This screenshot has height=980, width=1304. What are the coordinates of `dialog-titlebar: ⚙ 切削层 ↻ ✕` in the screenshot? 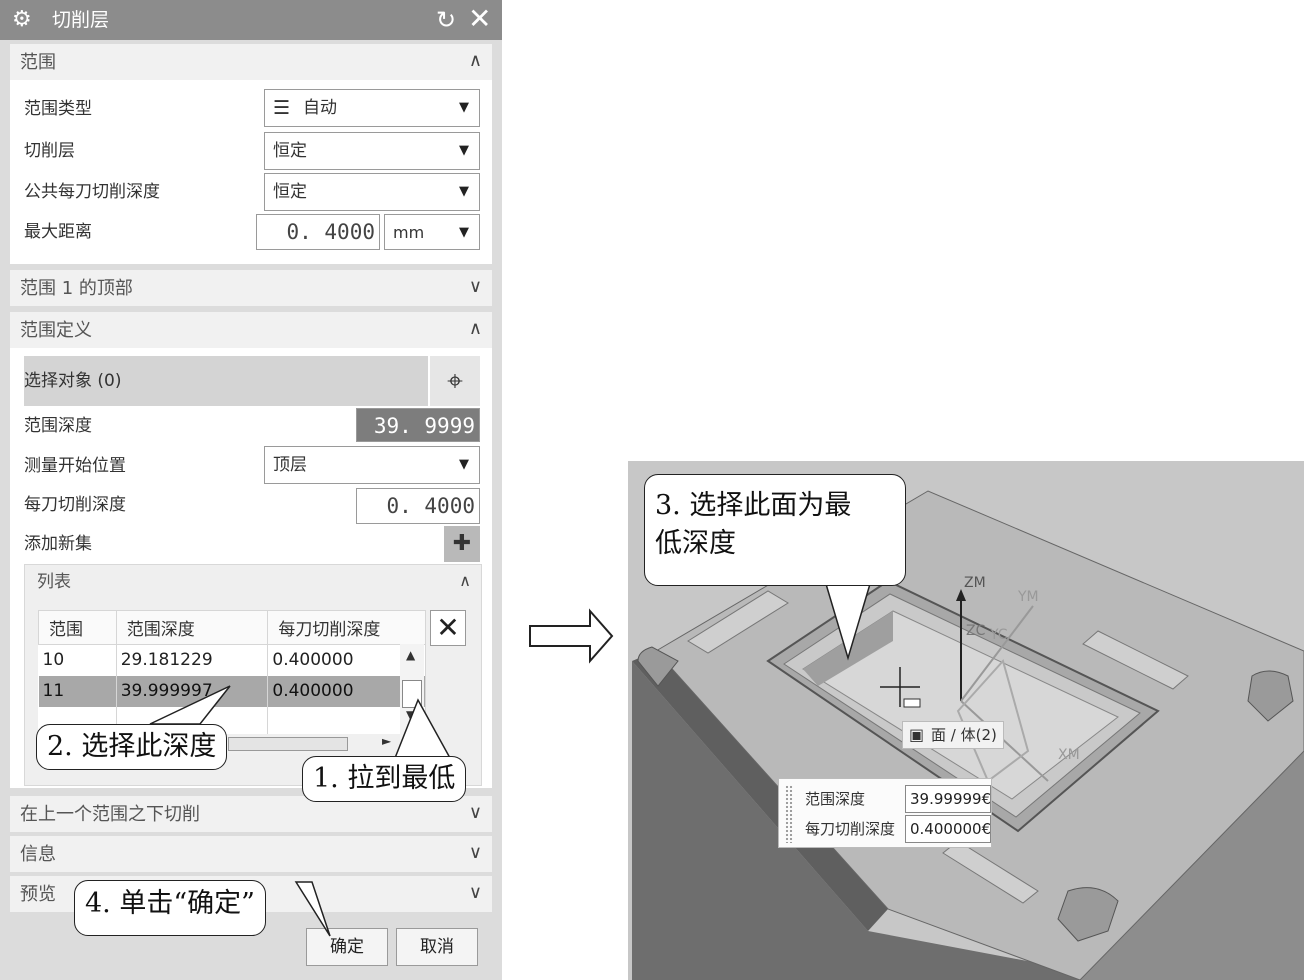 It's located at (251, 20).